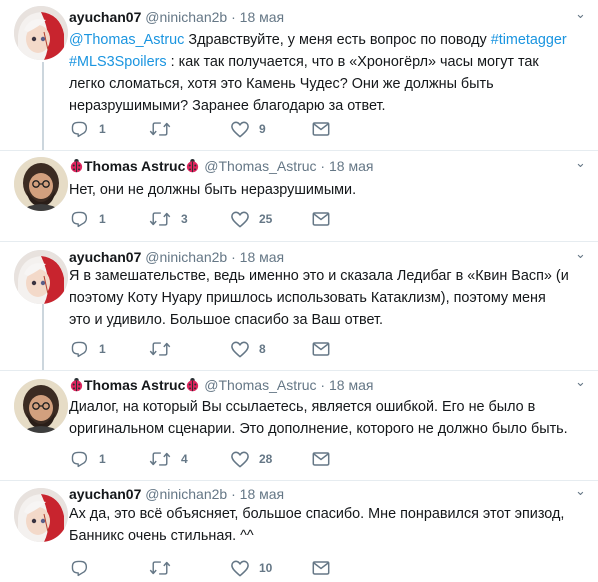 This screenshot has width=598, height=582. What do you see at coordinates (213, 190) in the screenshot?
I see `tweet-text-segment: Нет, они не должны быть неразрушимыми.` at bounding box center [213, 190].